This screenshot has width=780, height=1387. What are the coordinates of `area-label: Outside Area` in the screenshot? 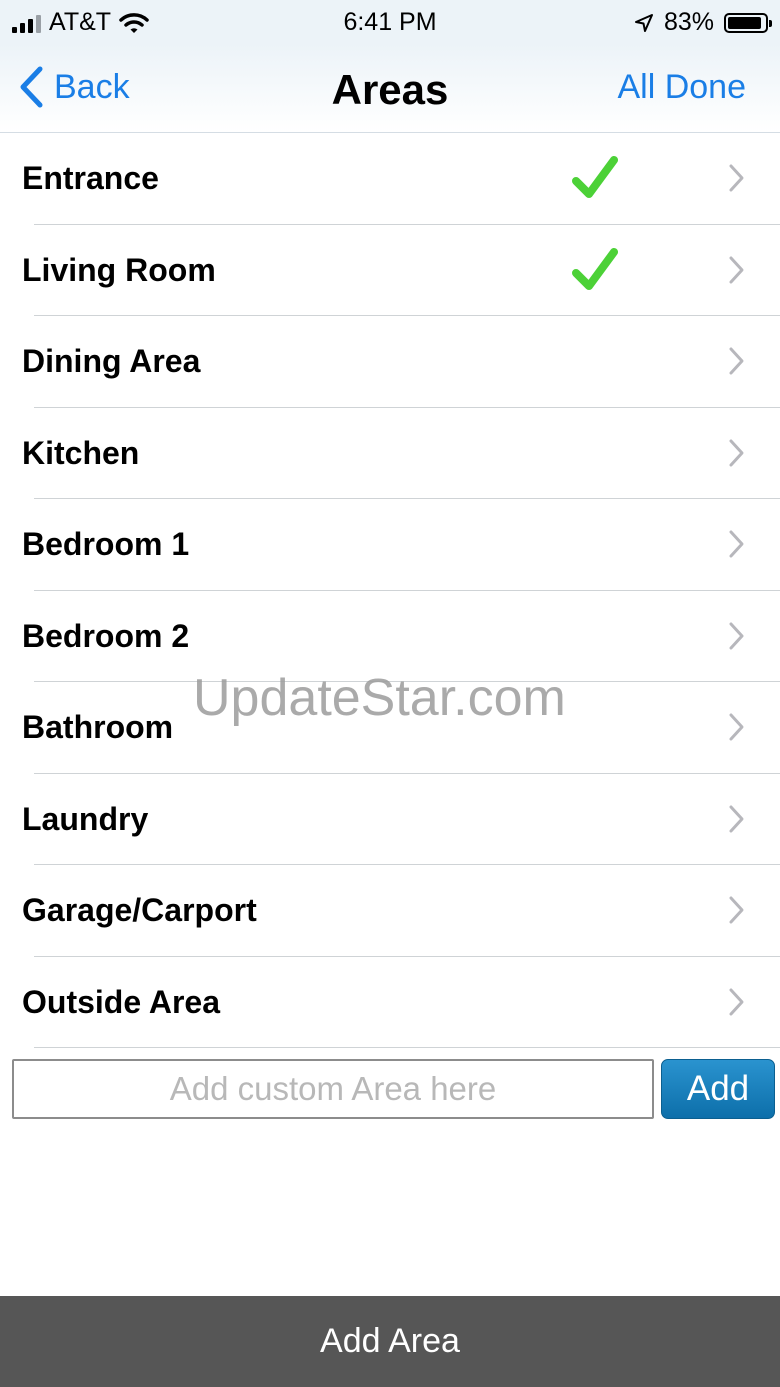 It's located at (121, 1001).